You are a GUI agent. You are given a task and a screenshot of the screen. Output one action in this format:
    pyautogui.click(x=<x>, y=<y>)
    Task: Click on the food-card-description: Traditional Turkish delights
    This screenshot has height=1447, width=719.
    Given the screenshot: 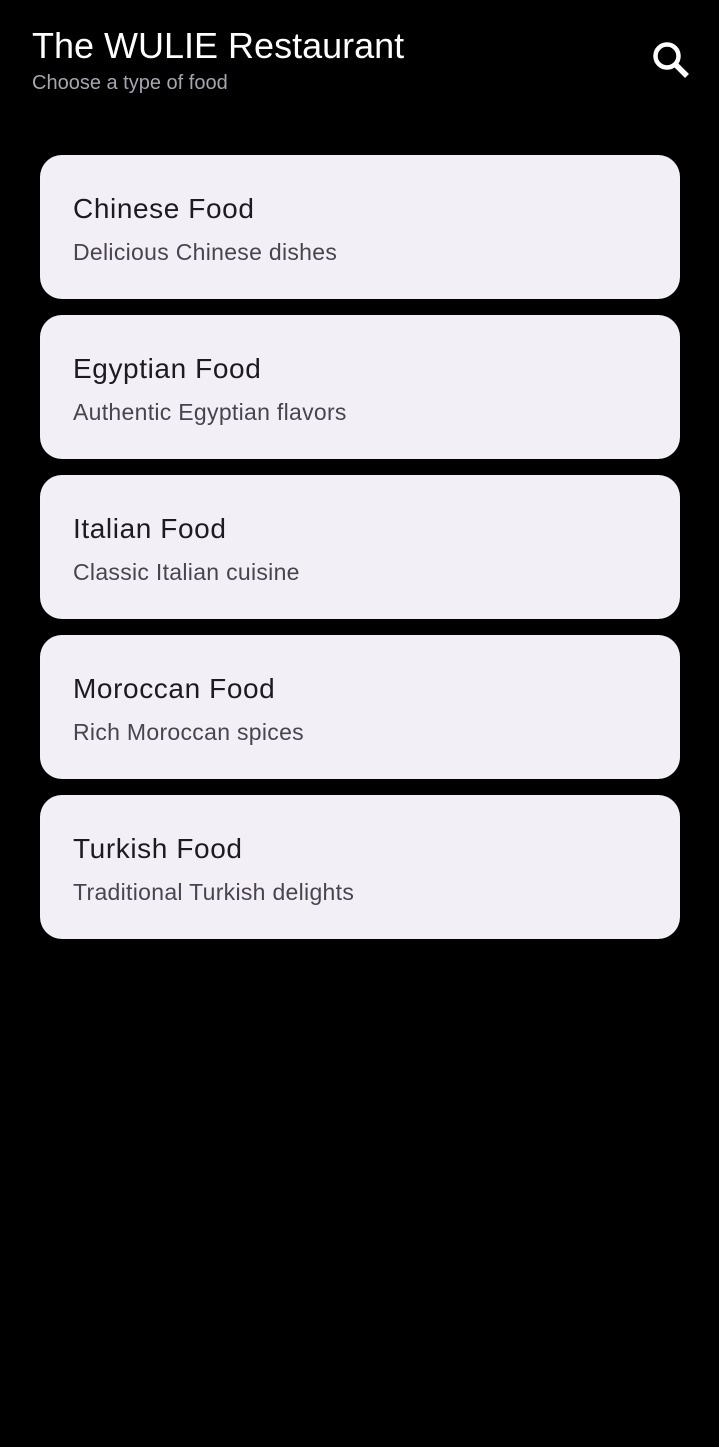 What is the action you would take?
    pyautogui.click(x=214, y=892)
    